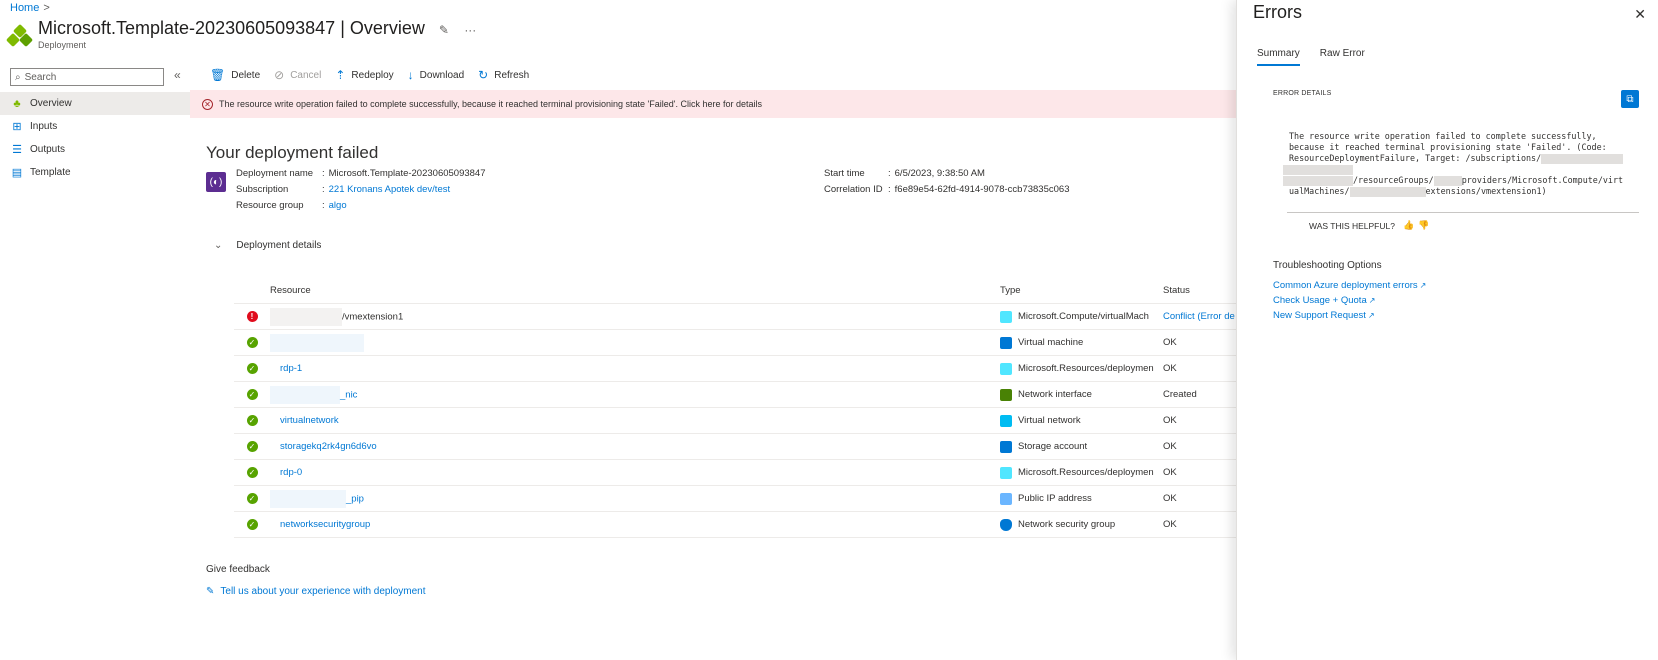 This screenshot has height=660, width=1658. Describe the element at coordinates (218, 75) in the screenshot. I see `trash-icon: 🗑` at that location.